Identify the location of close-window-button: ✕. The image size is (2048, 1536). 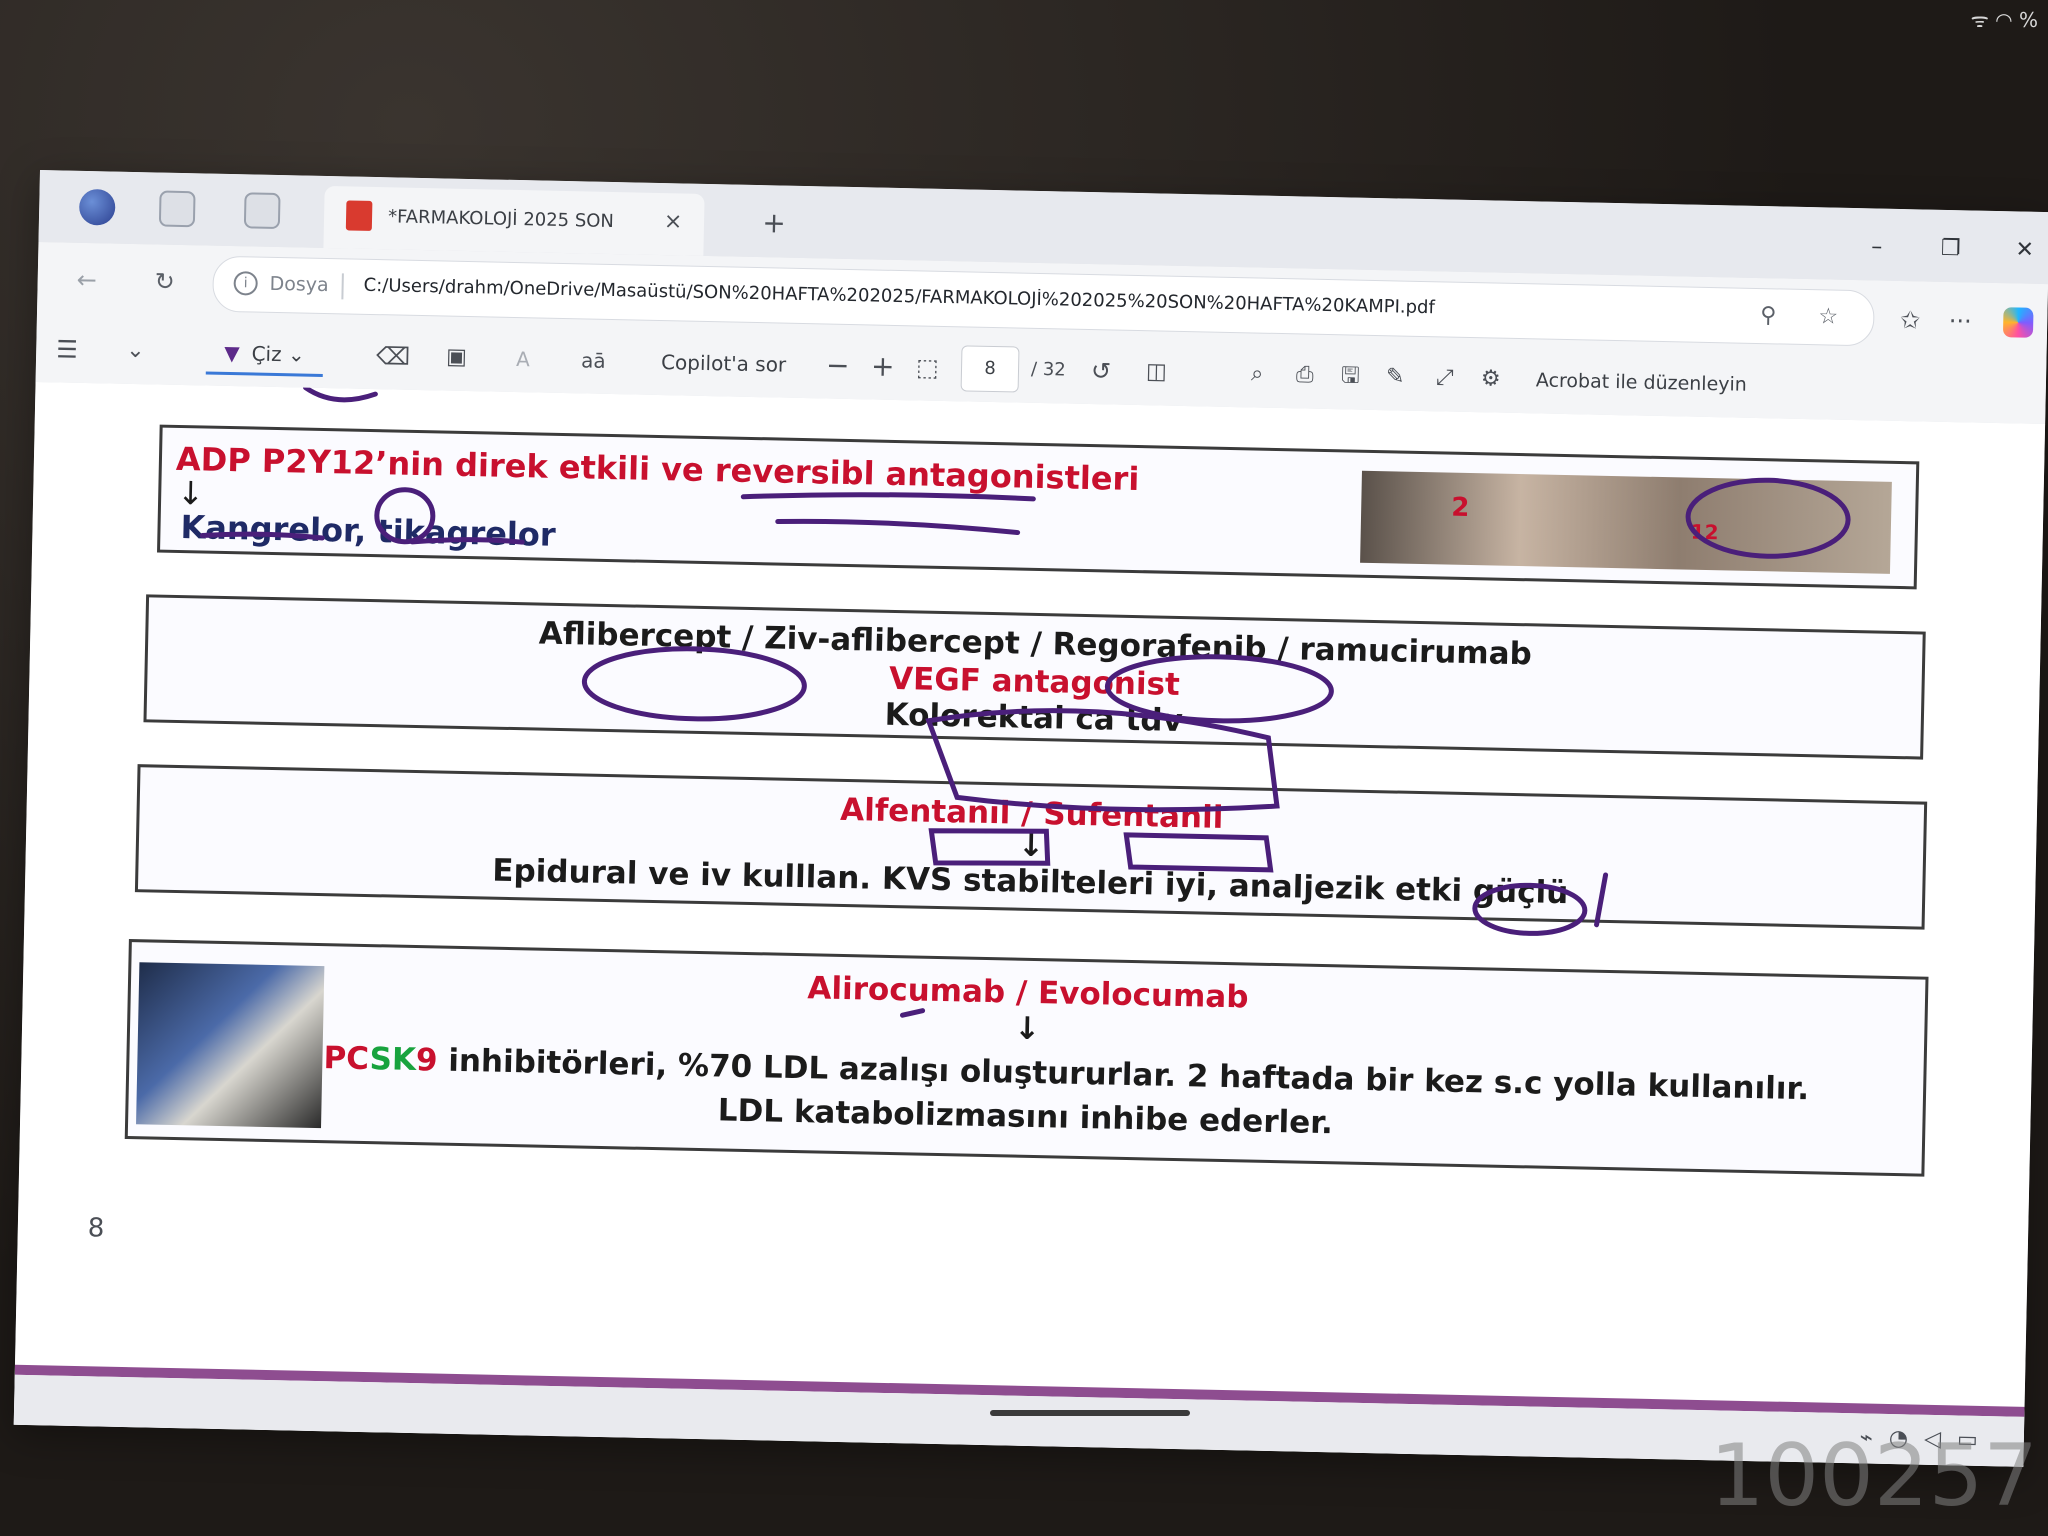
(2024, 250).